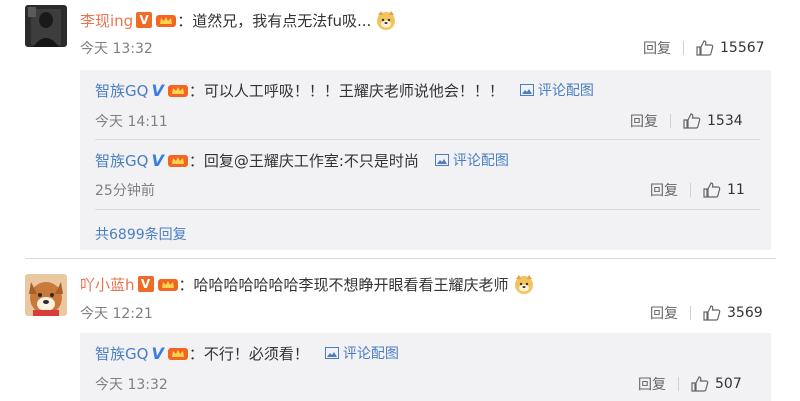 The width and height of the screenshot is (800, 401). I want to click on like-count: 11, so click(736, 190).